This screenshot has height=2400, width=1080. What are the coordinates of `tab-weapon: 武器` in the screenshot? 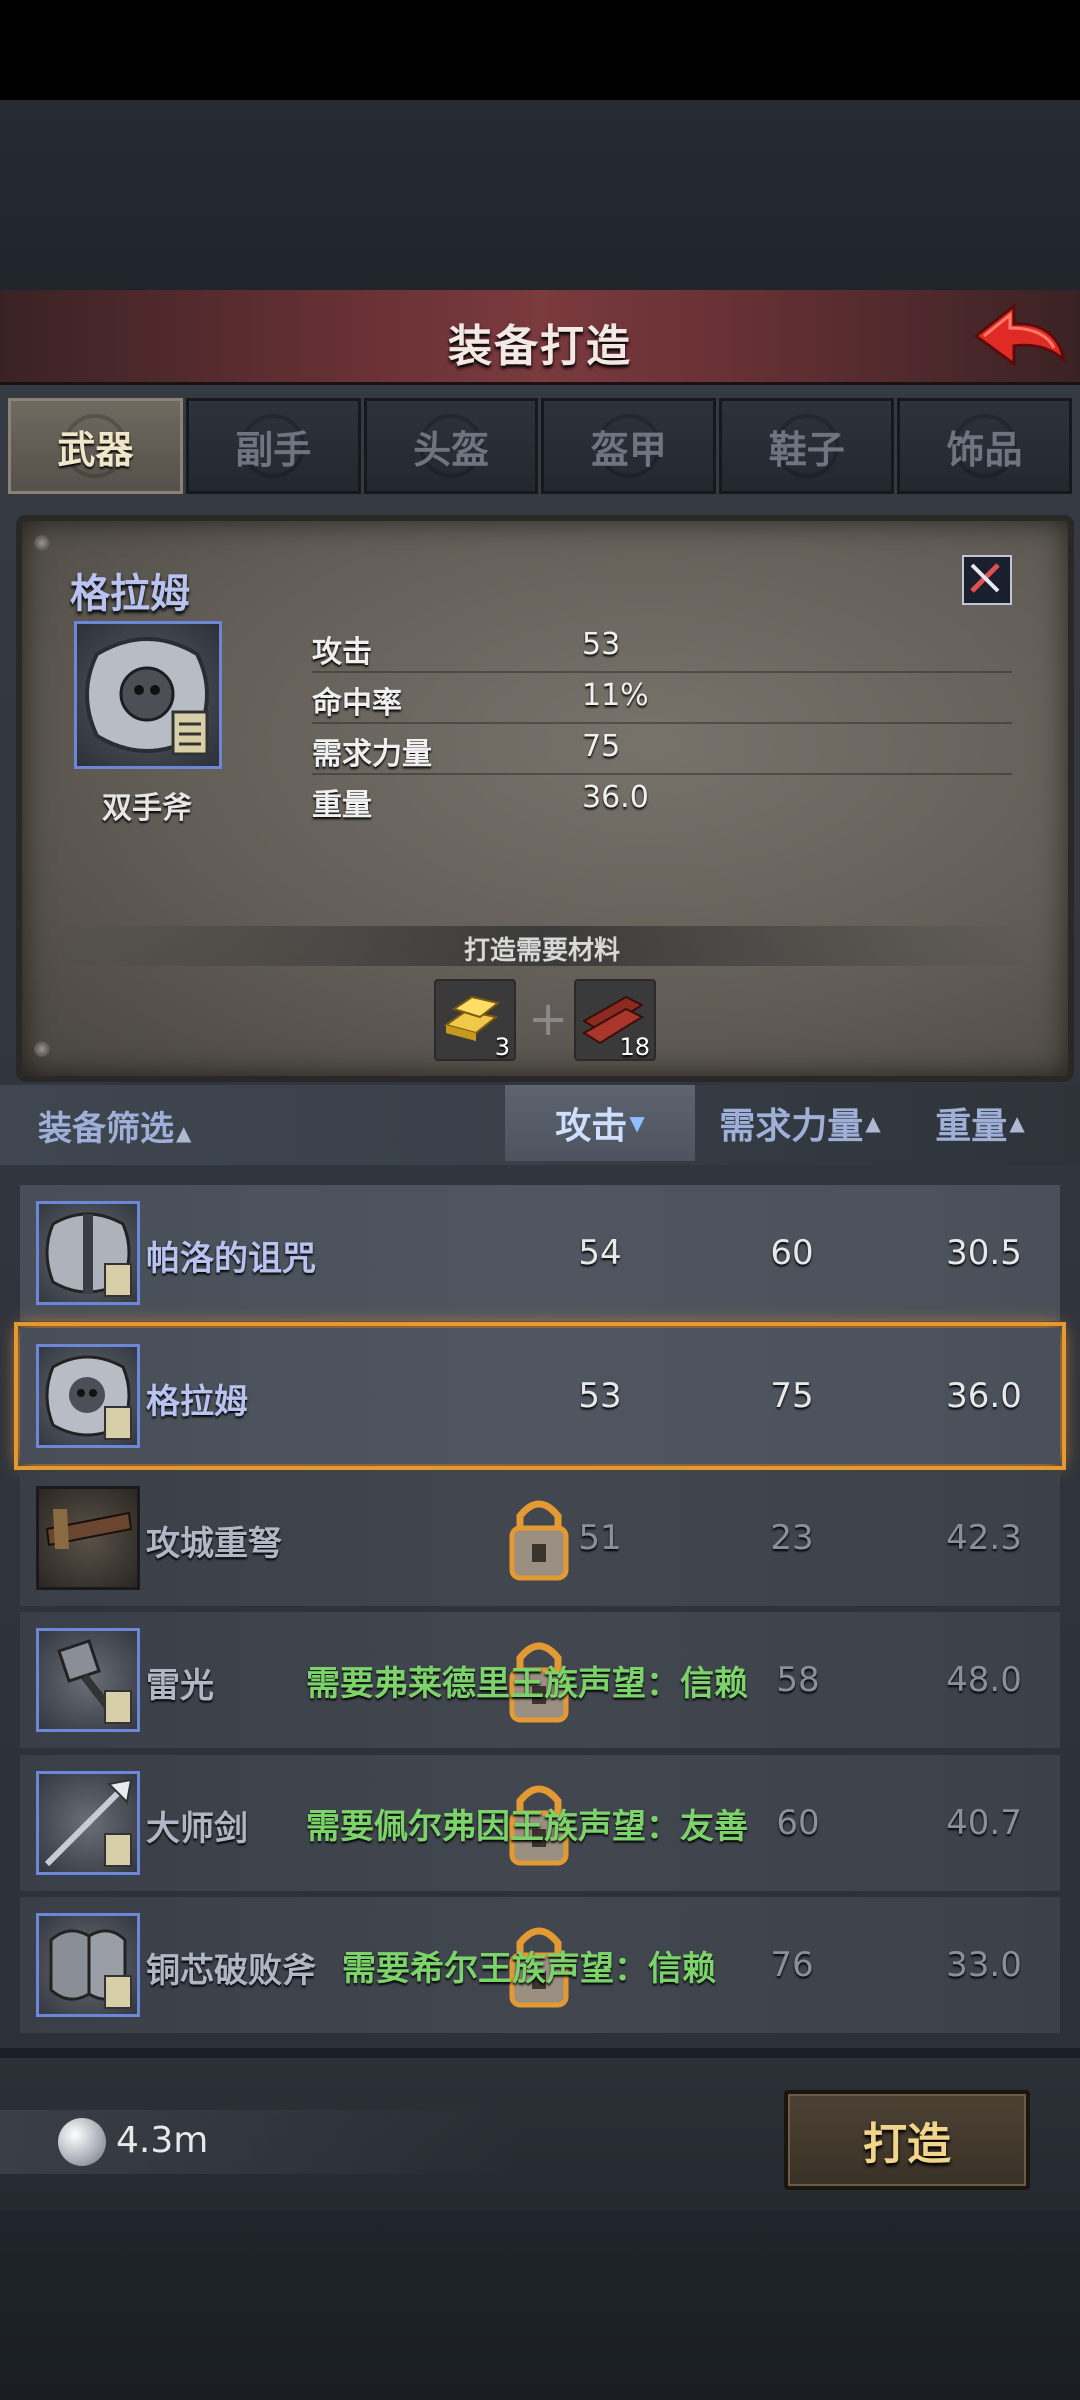 It's located at (95, 446).